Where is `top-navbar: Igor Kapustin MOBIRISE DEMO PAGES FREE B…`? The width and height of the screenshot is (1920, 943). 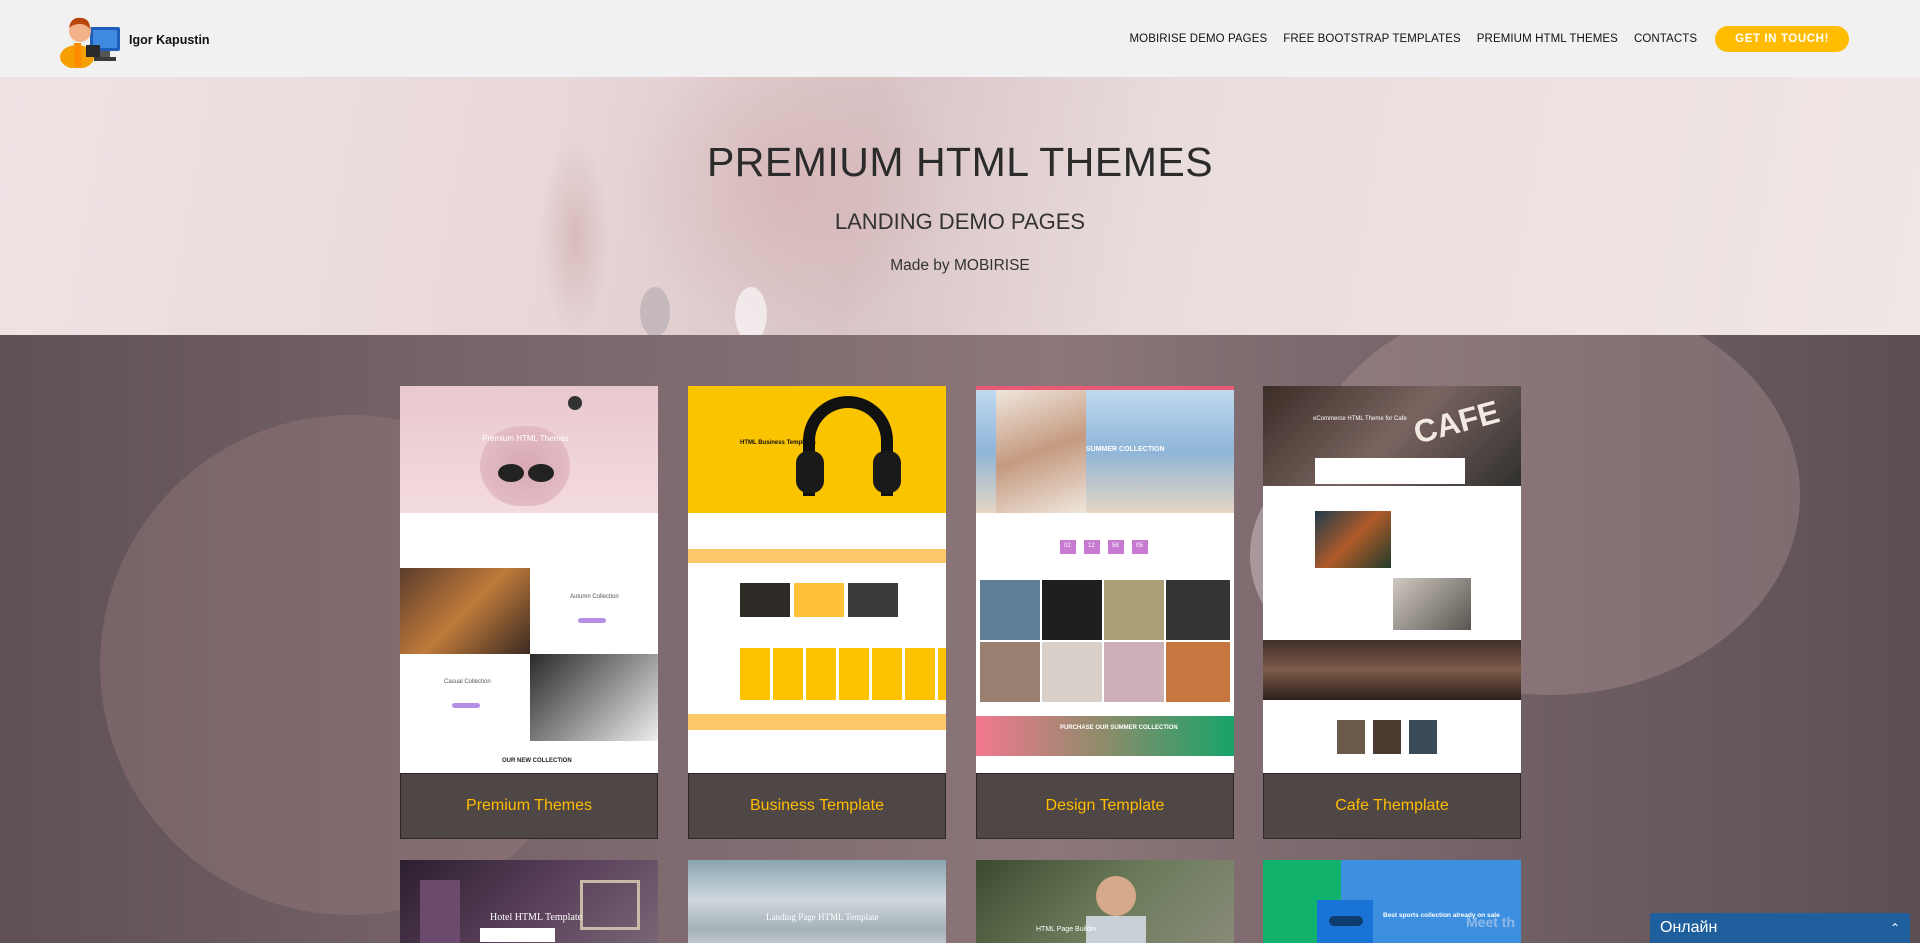 top-navbar: Igor Kapustin MOBIRISE DEMO PAGES FREE B… is located at coordinates (960, 38).